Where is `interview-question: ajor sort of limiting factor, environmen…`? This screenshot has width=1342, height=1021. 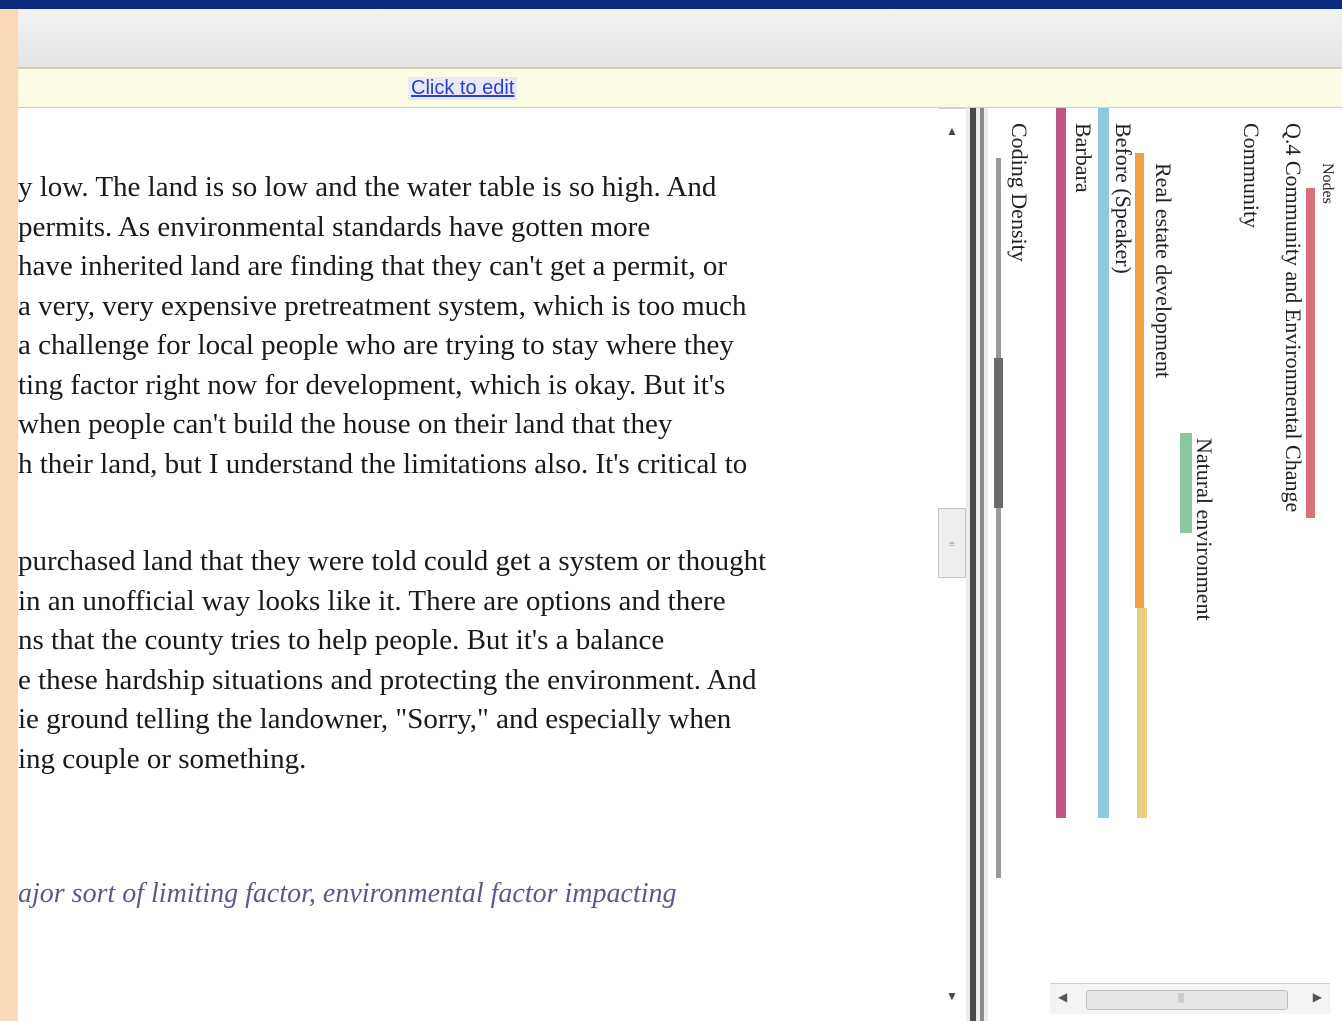 interview-question: ajor sort of limiting factor, environmen… is located at coordinates (347, 893).